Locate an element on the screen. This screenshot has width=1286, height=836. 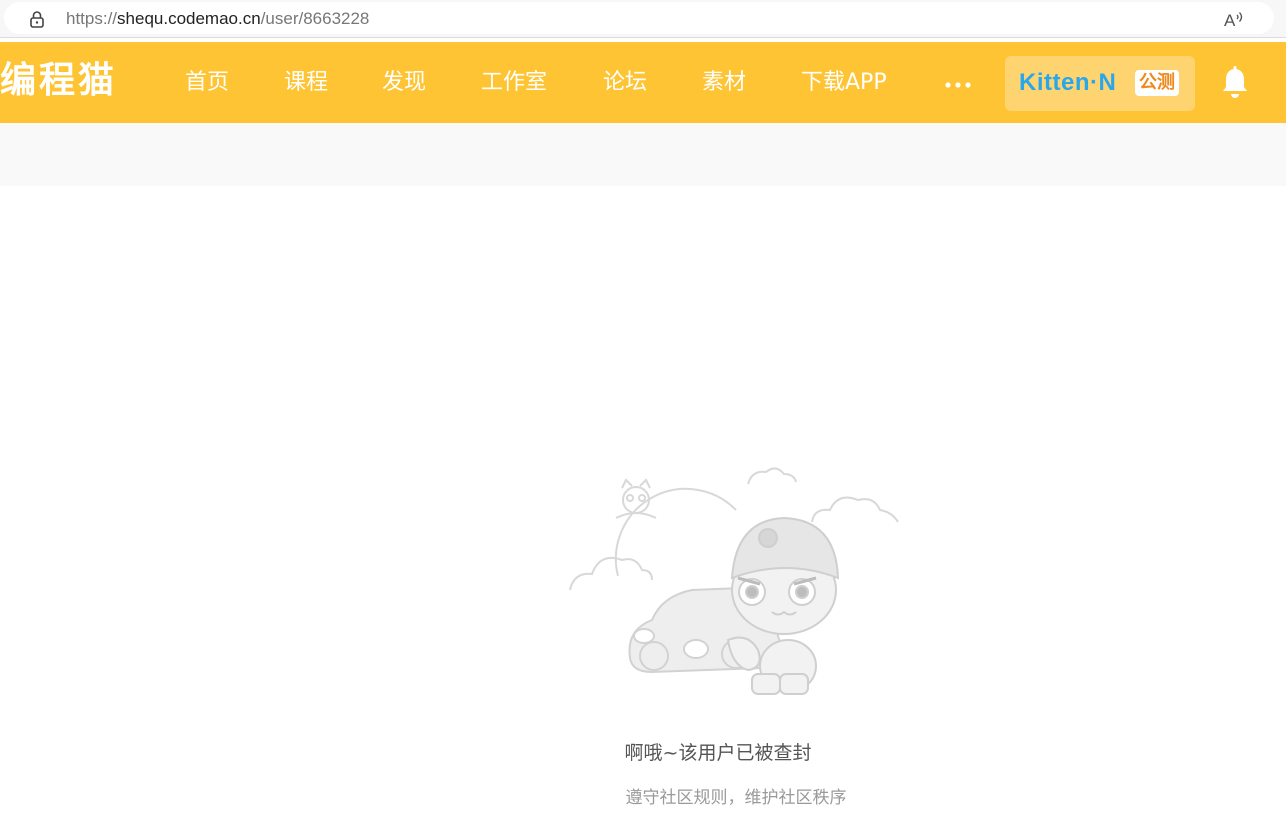
url-path: /user/8663228 is located at coordinates (315, 18).